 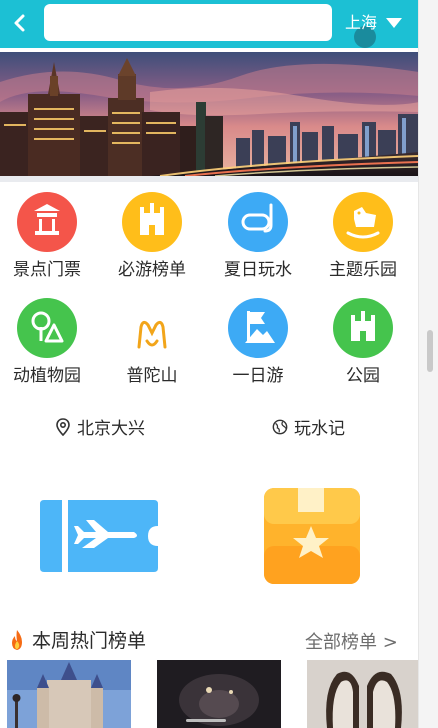 What do you see at coordinates (209, 179) in the screenshot?
I see `section-divider` at bounding box center [209, 179].